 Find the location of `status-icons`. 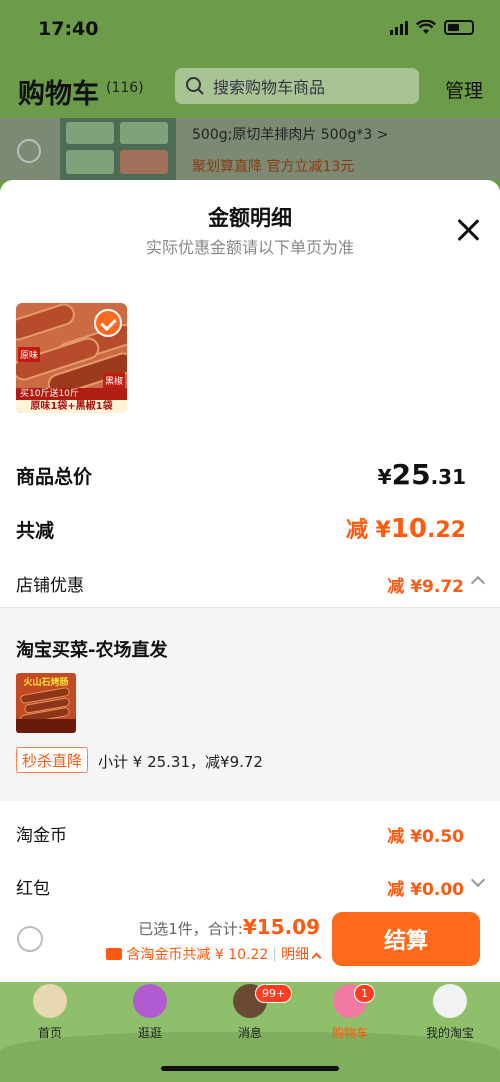

status-icons is located at coordinates (432, 27).